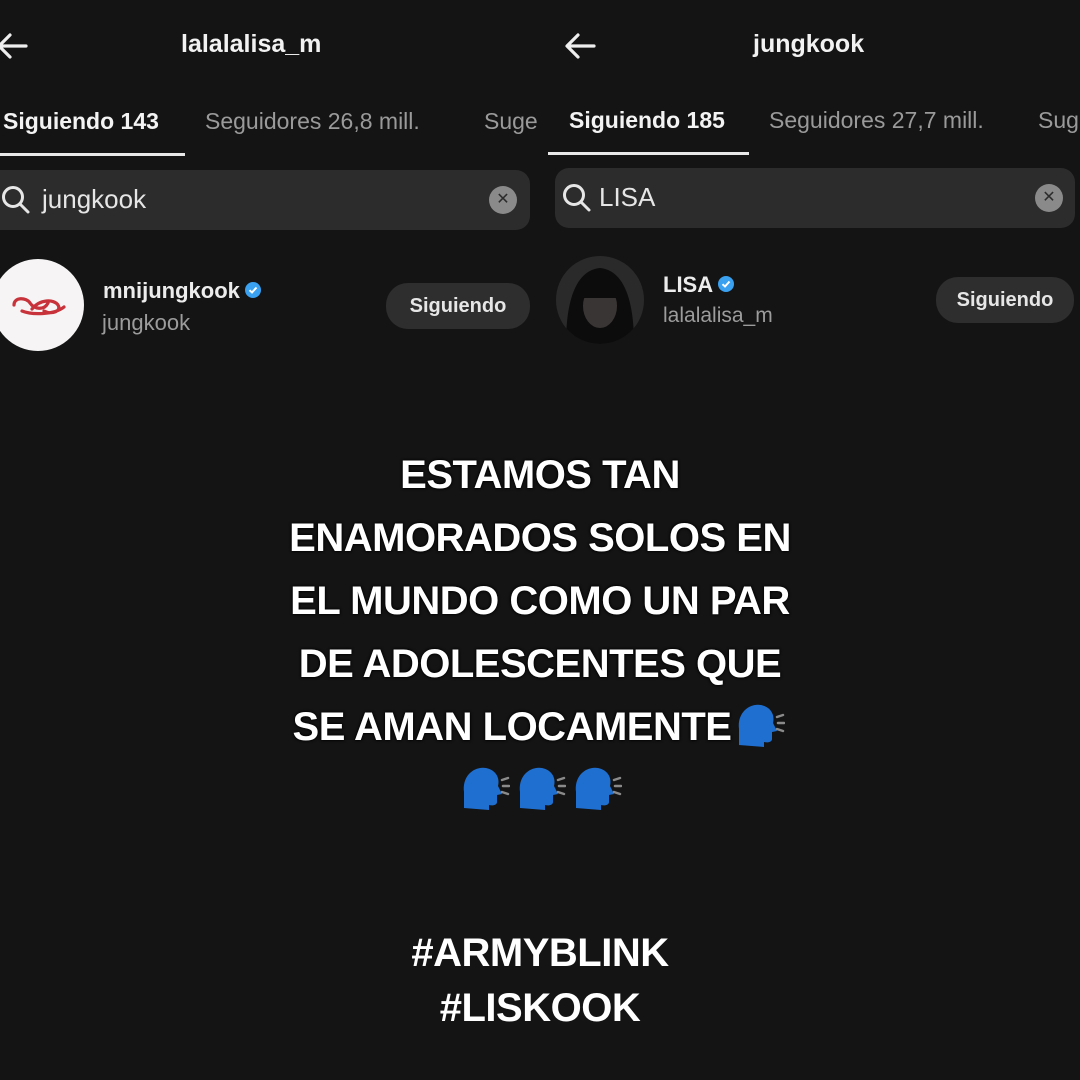 The height and width of the screenshot is (1080, 1080). I want to click on logo-icon, so click(39, 306).